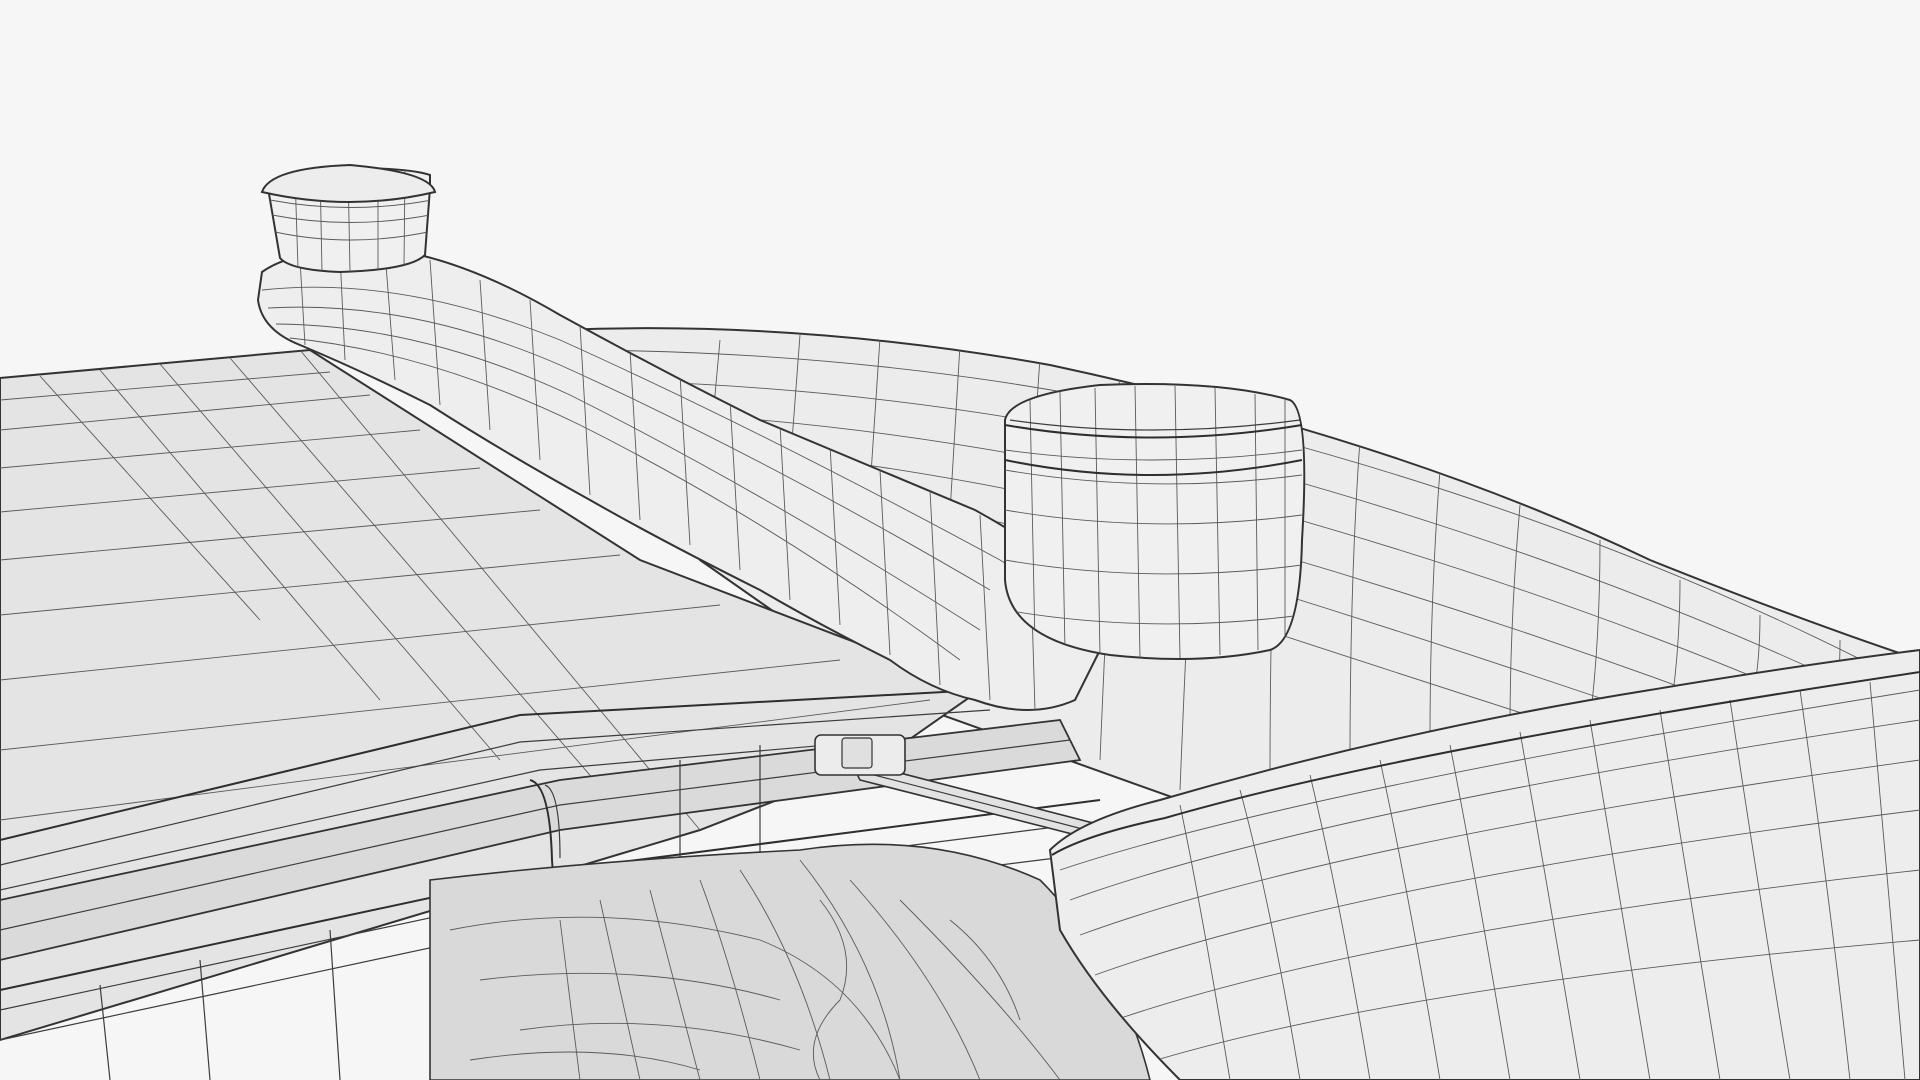 The width and height of the screenshot is (1920, 1080). I want to click on end-cap, so click(348, 218).